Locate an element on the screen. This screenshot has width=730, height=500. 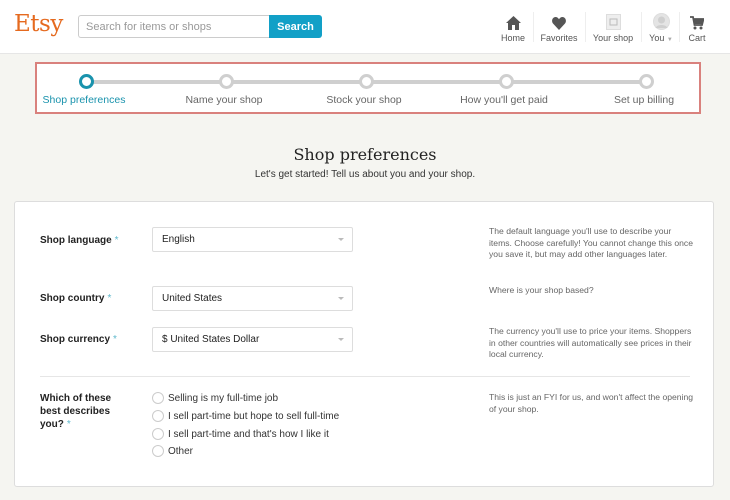
search-input: Search for items or shops is located at coordinates (174, 26).